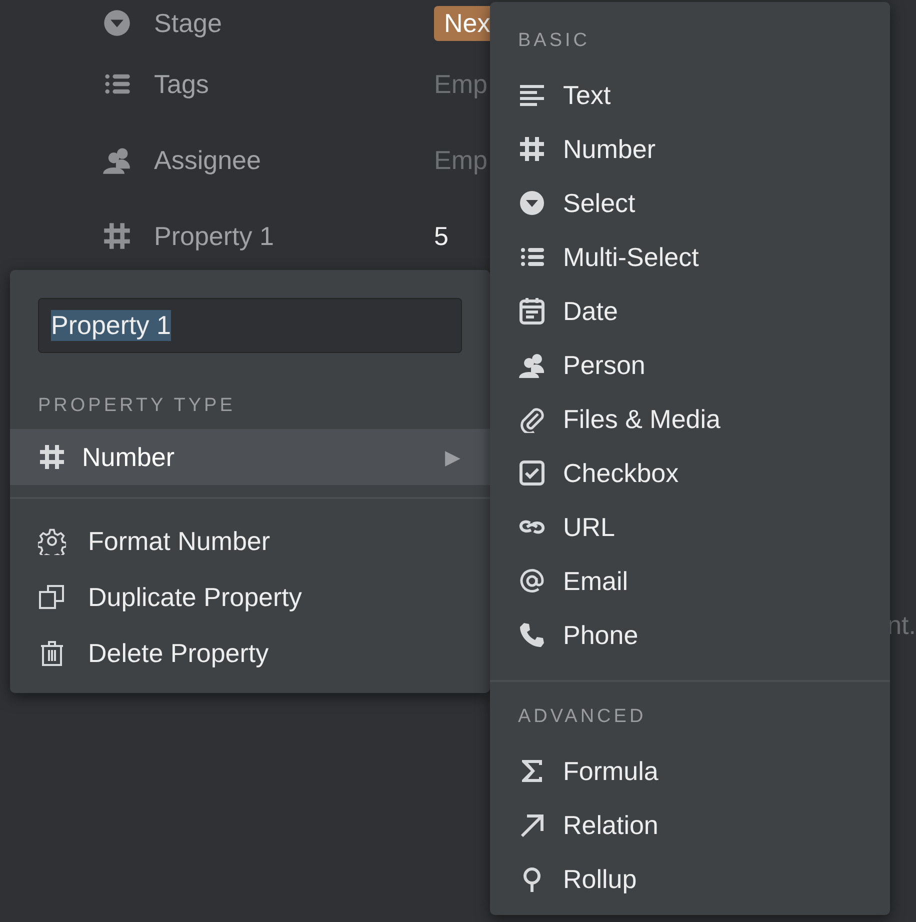  I want to click on property-type-item: Number ▶, so click(250, 457).